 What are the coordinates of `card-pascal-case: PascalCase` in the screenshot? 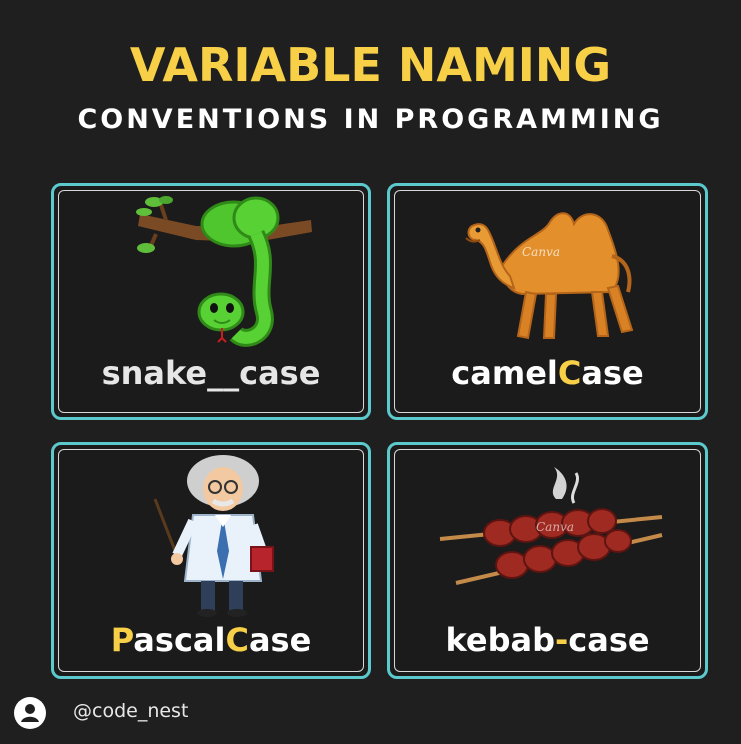 It's located at (211, 560).